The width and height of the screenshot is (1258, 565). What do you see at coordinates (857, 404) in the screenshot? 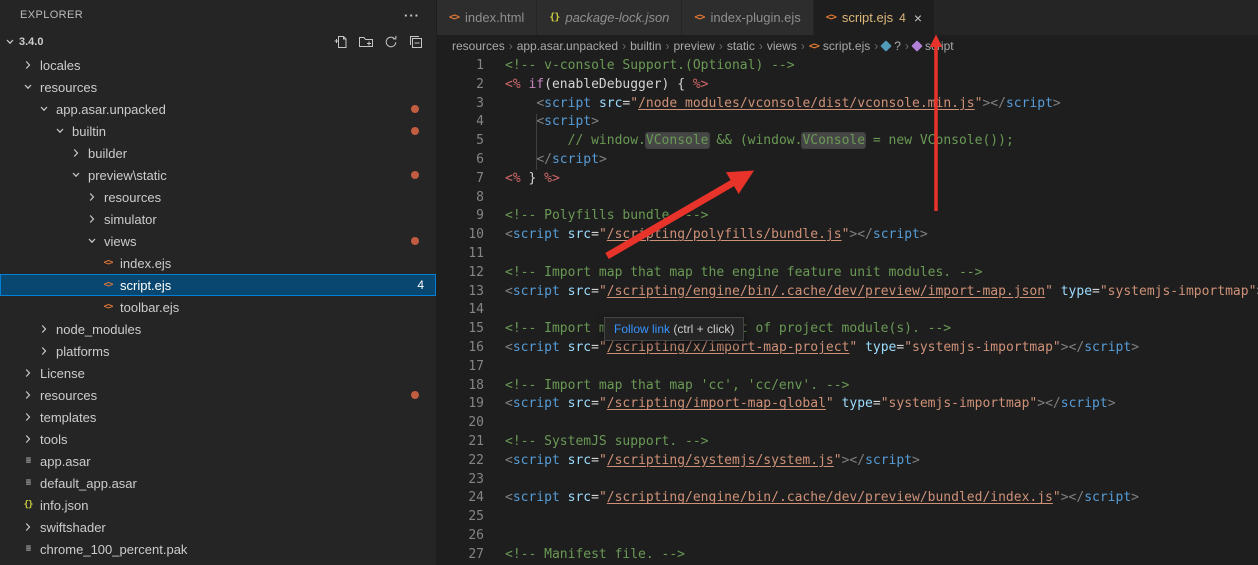
I see `code-token: type` at bounding box center [857, 404].